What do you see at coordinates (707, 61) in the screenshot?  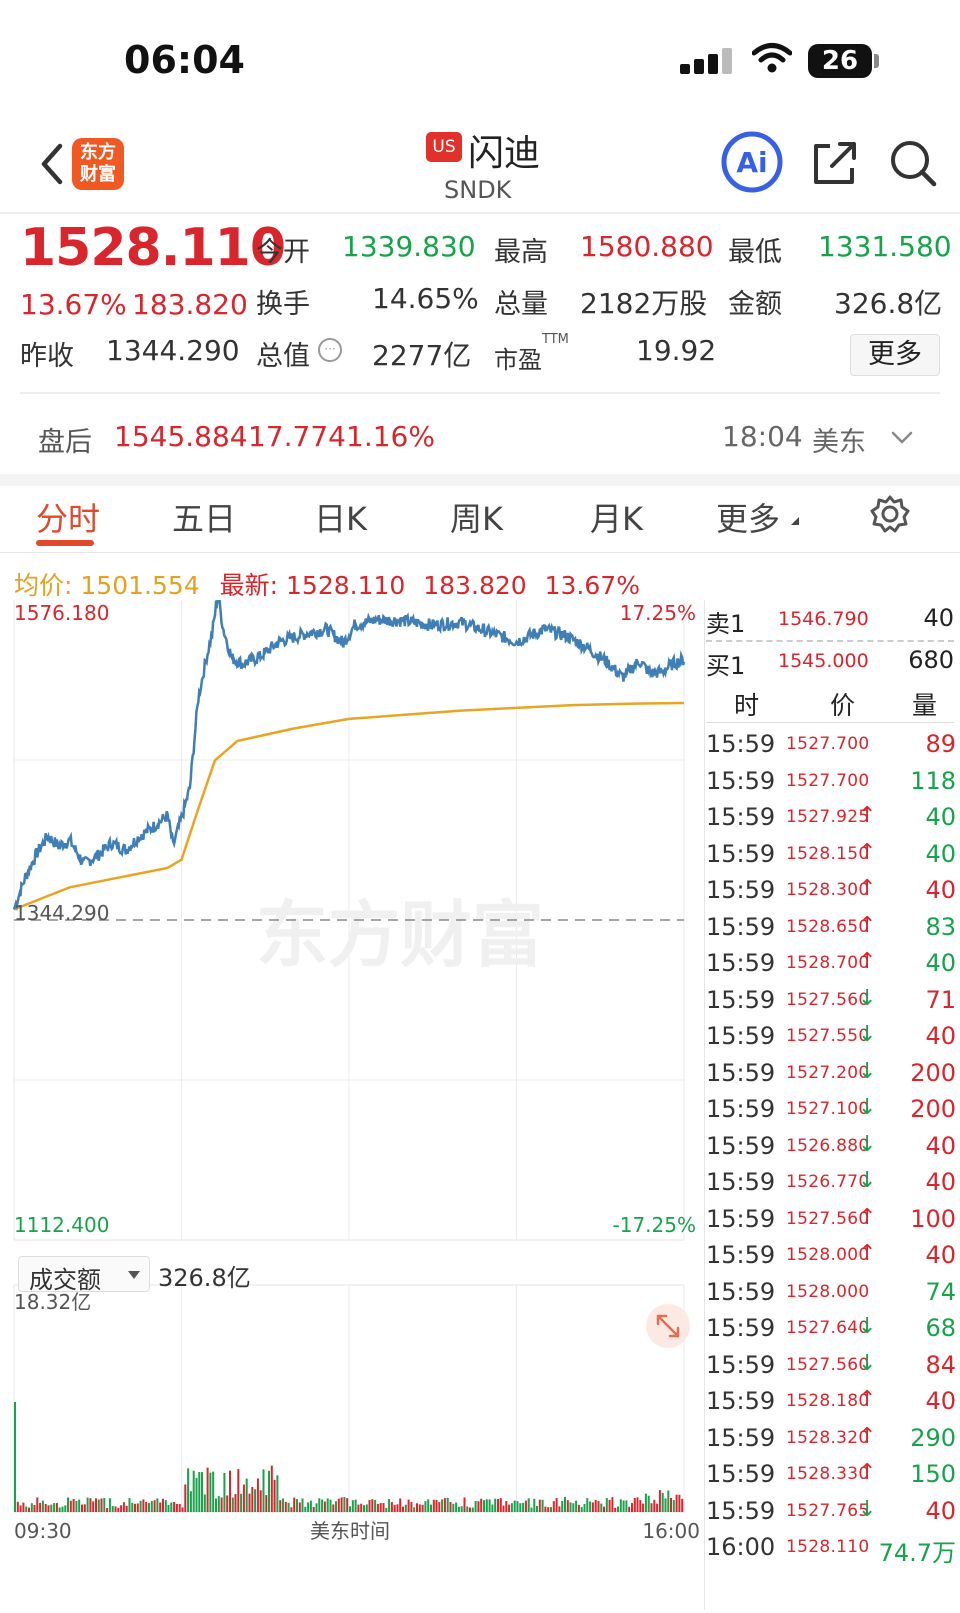 I see `cellular-signal-icon` at bounding box center [707, 61].